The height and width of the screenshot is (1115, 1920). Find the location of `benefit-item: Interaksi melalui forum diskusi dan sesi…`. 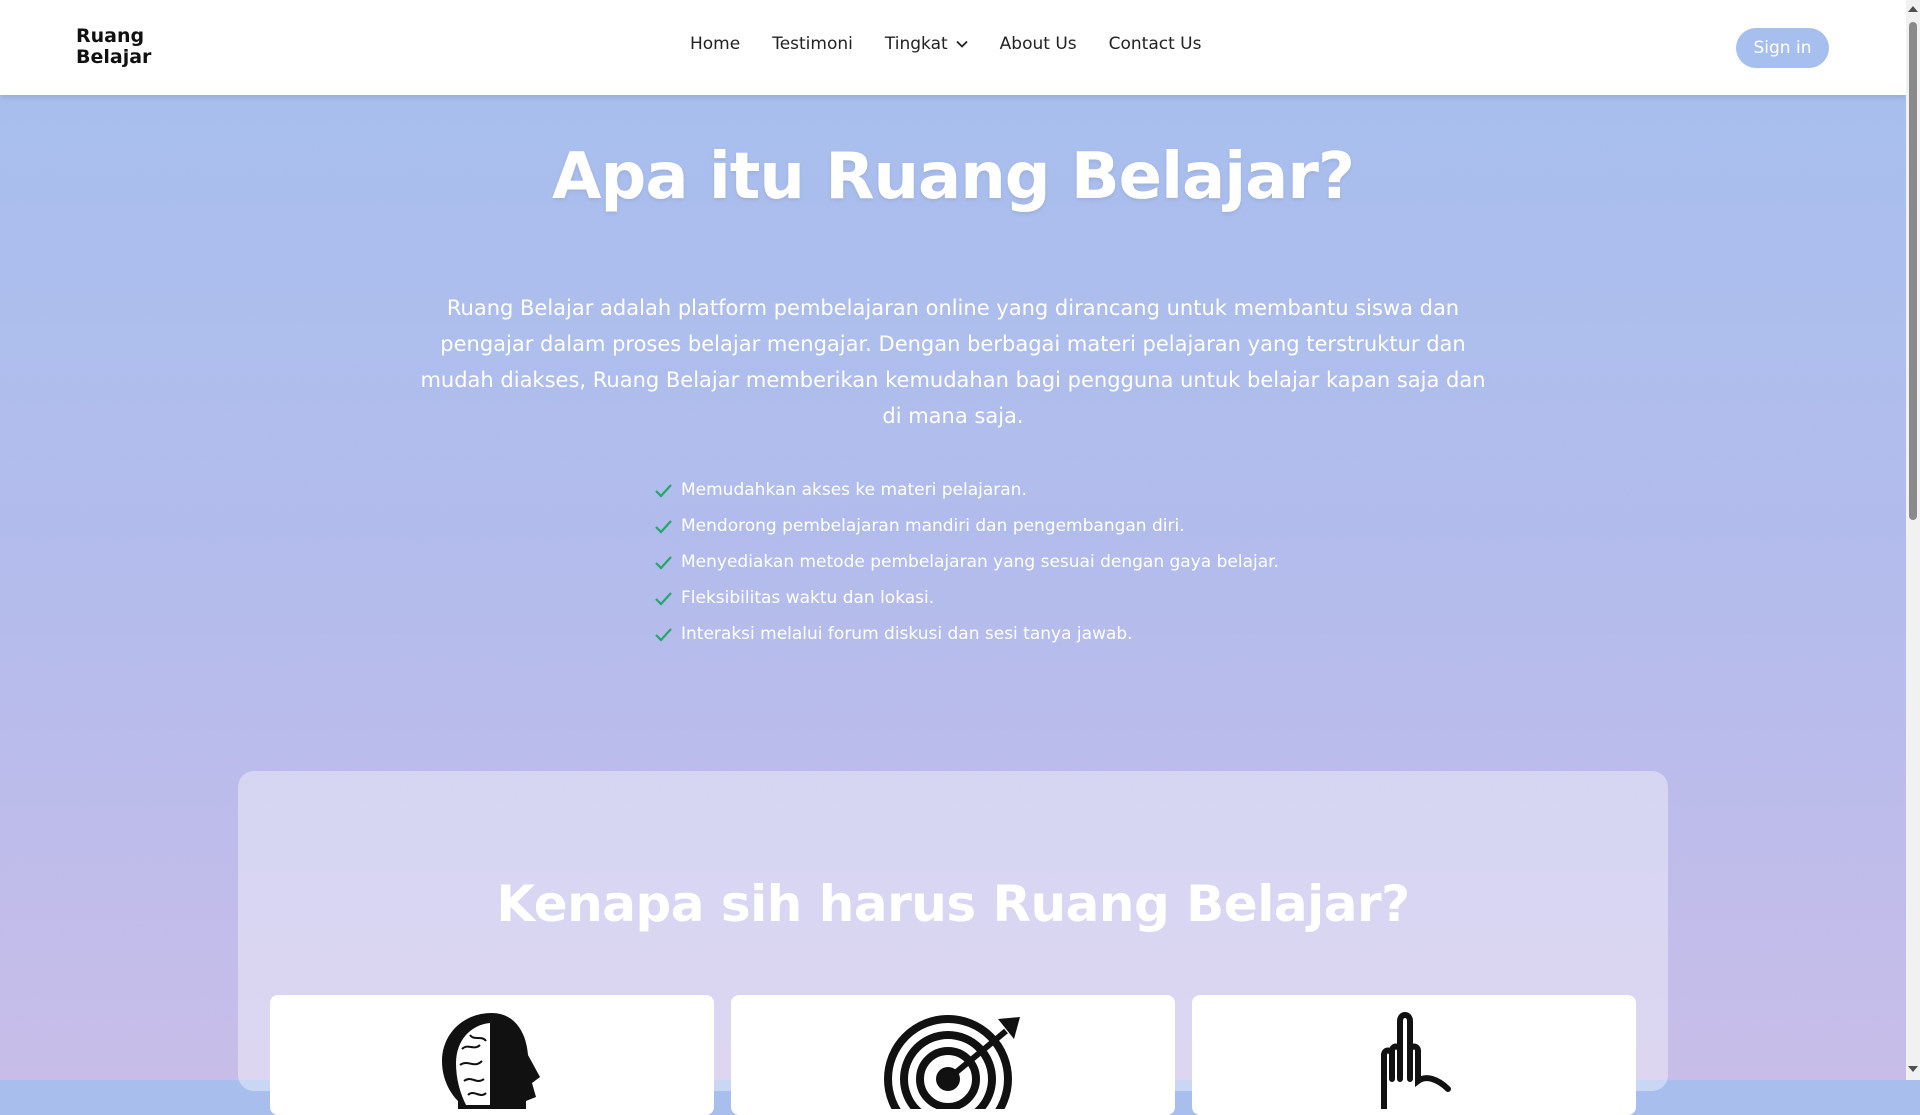

benefit-item: Interaksi melalui forum diskusi dan sesi… is located at coordinates (966, 634).